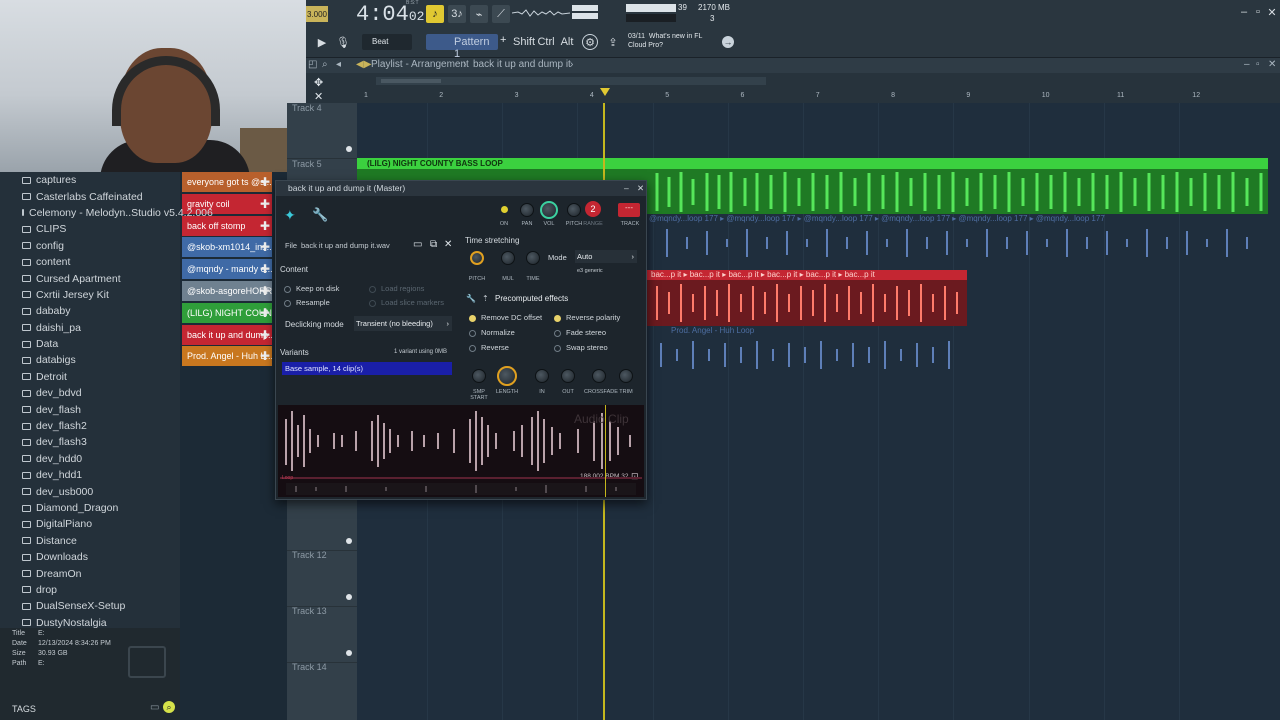 The height and width of the screenshot is (720, 1280). Describe the element at coordinates (613, 42) in the screenshot. I see `share-icon: ⇪` at that location.